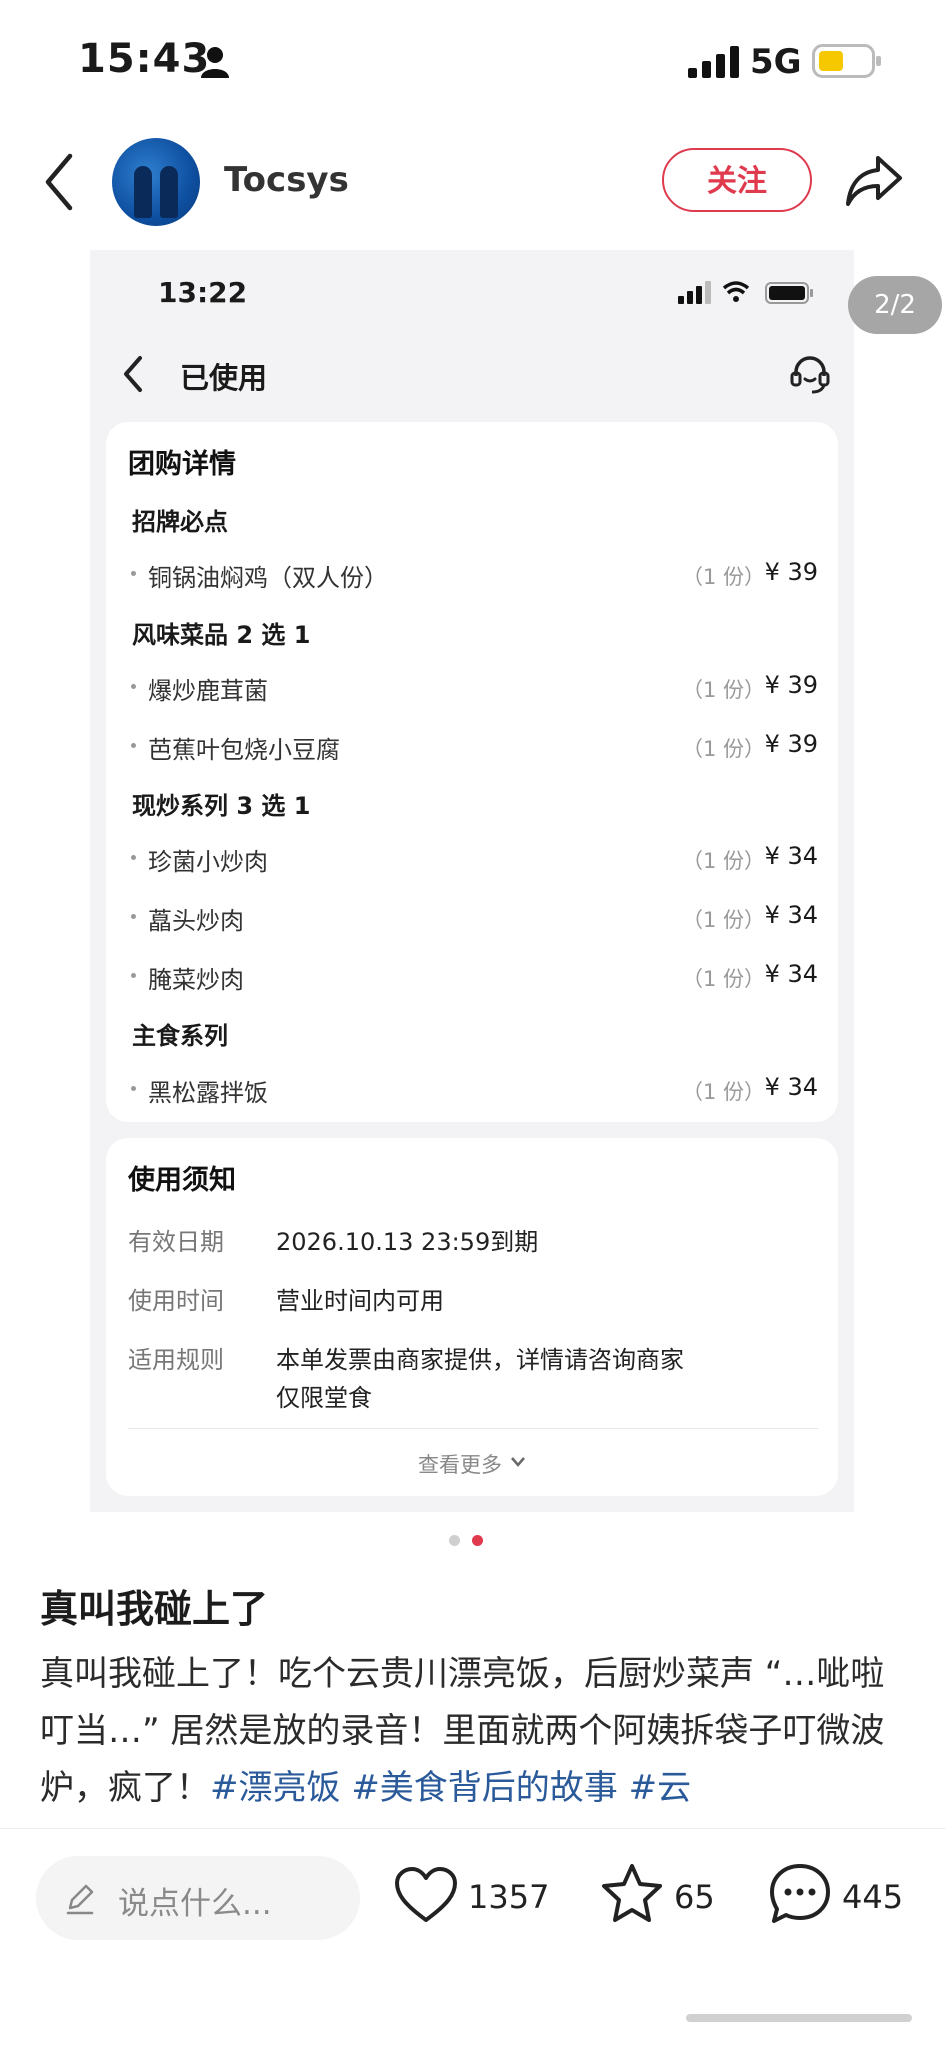 This screenshot has height=2048, width=946. What do you see at coordinates (215, 62) in the screenshot?
I see `person-icon` at bounding box center [215, 62].